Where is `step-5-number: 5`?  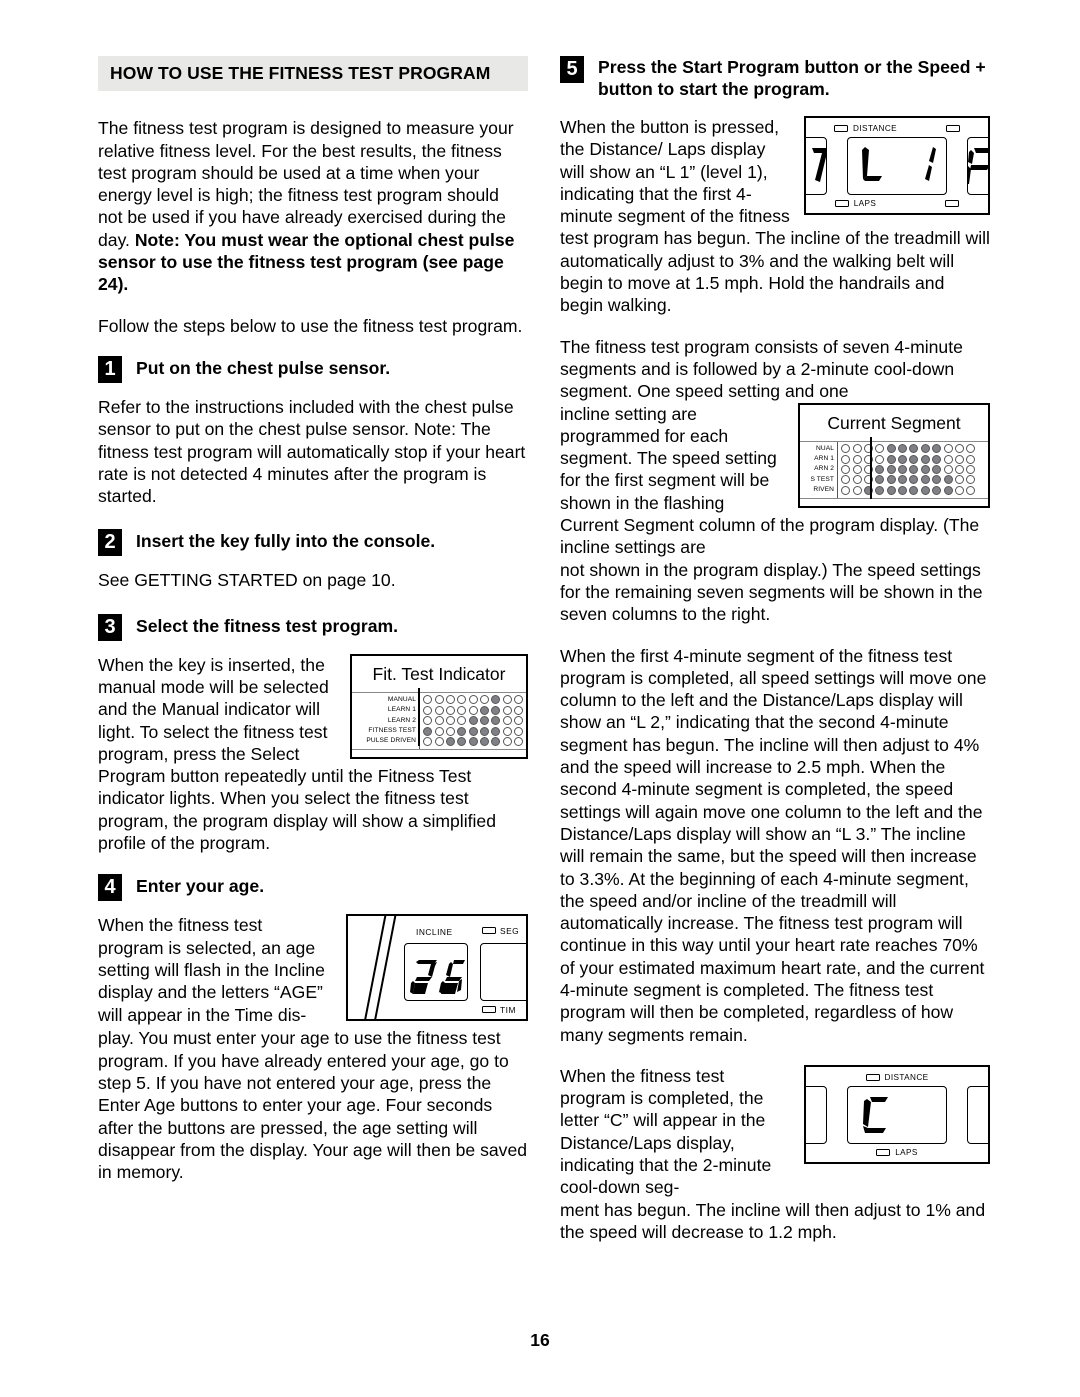
step-5-number: 5 is located at coordinates (572, 69).